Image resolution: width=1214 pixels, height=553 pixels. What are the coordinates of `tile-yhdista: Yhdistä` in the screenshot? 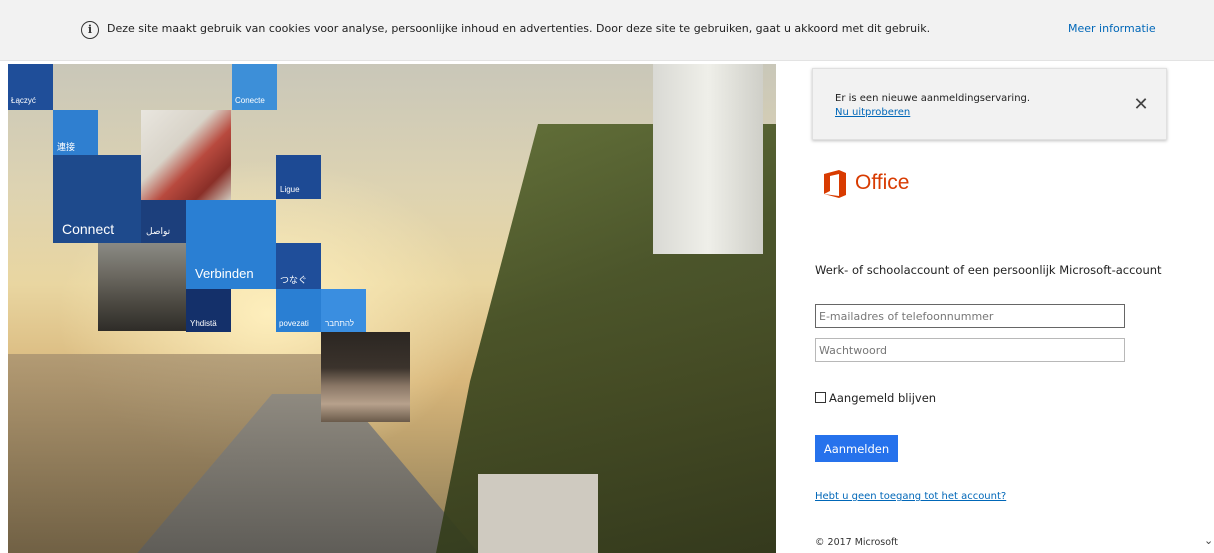 It's located at (208, 310).